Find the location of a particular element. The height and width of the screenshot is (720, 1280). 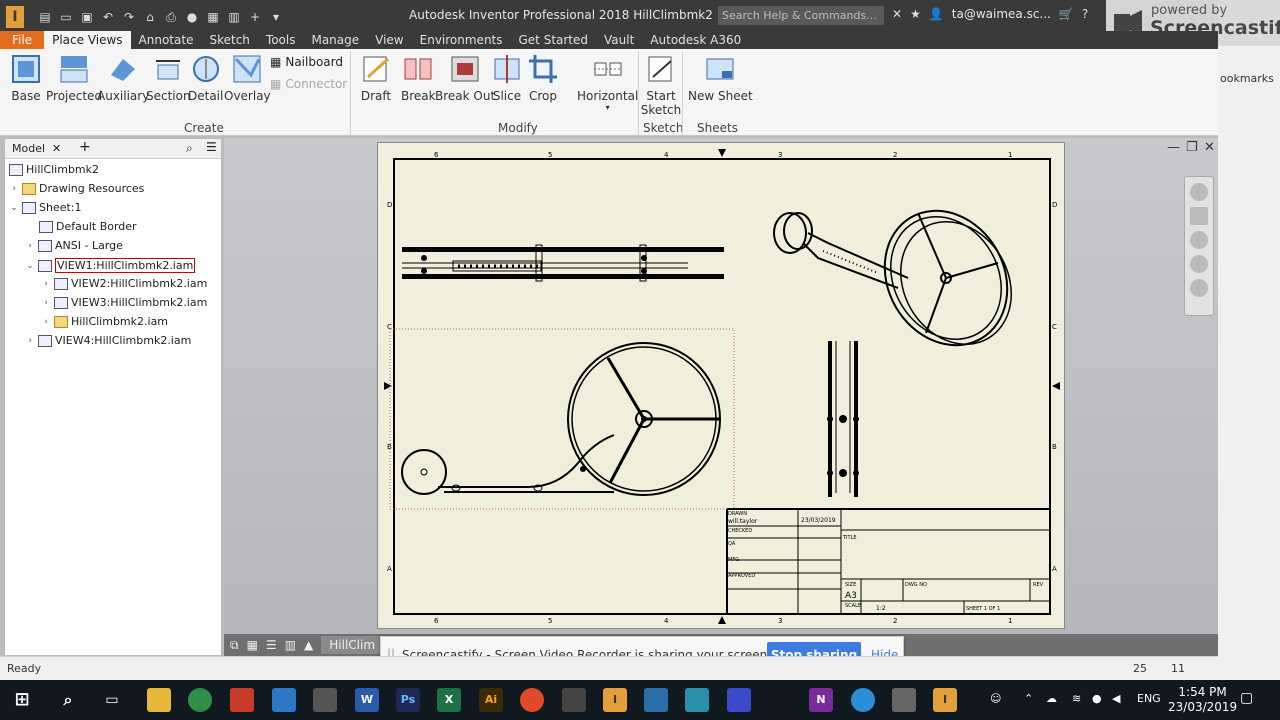

search-icon: ⌕ is located at coordinates (189, 148).